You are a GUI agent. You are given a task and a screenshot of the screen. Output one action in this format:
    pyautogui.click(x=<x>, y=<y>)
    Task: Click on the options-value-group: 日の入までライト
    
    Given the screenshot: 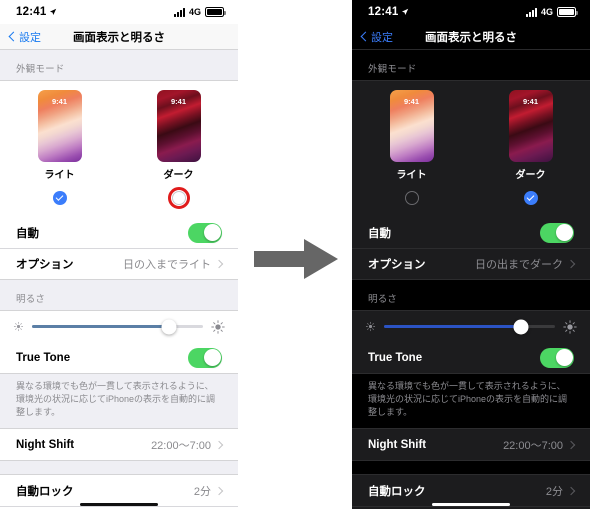 What is the action you would take?
    pyautogui.click(x=173, y=264)
    